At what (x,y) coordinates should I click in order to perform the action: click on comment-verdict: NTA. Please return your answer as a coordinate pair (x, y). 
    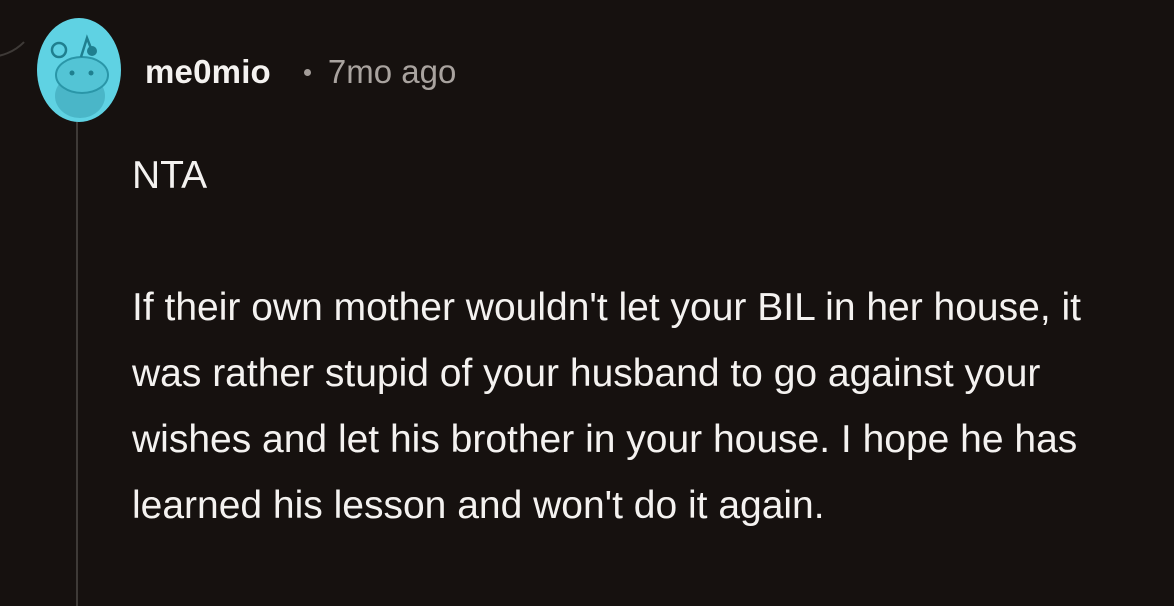
    Looking at the image, I should click on (170, 175).